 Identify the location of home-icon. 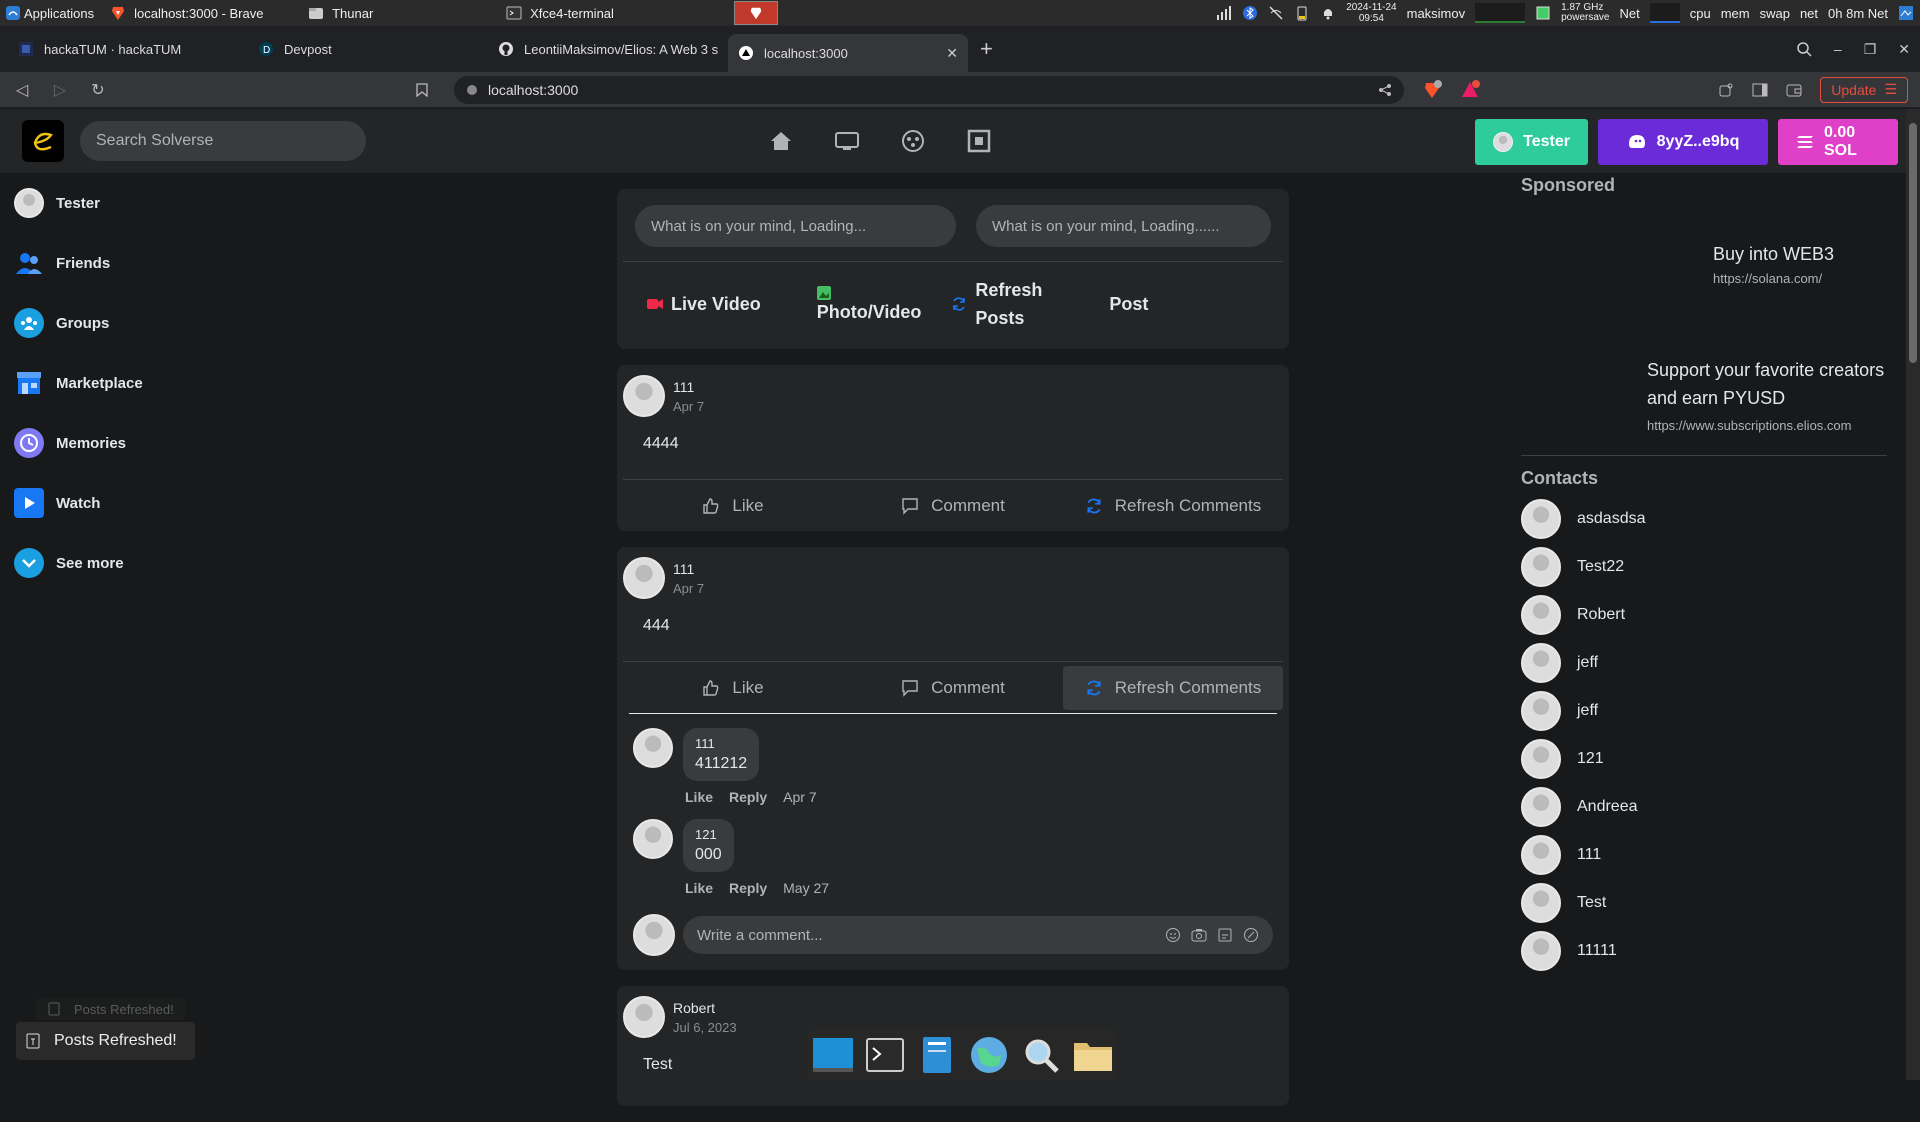
(781, 141).